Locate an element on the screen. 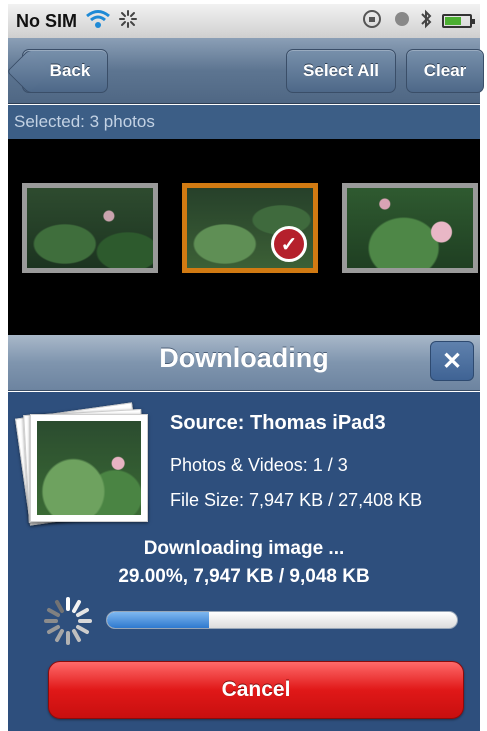 This screenshot has width=487, height=731. clear-button: Clear is located at coordinates (445, 71).